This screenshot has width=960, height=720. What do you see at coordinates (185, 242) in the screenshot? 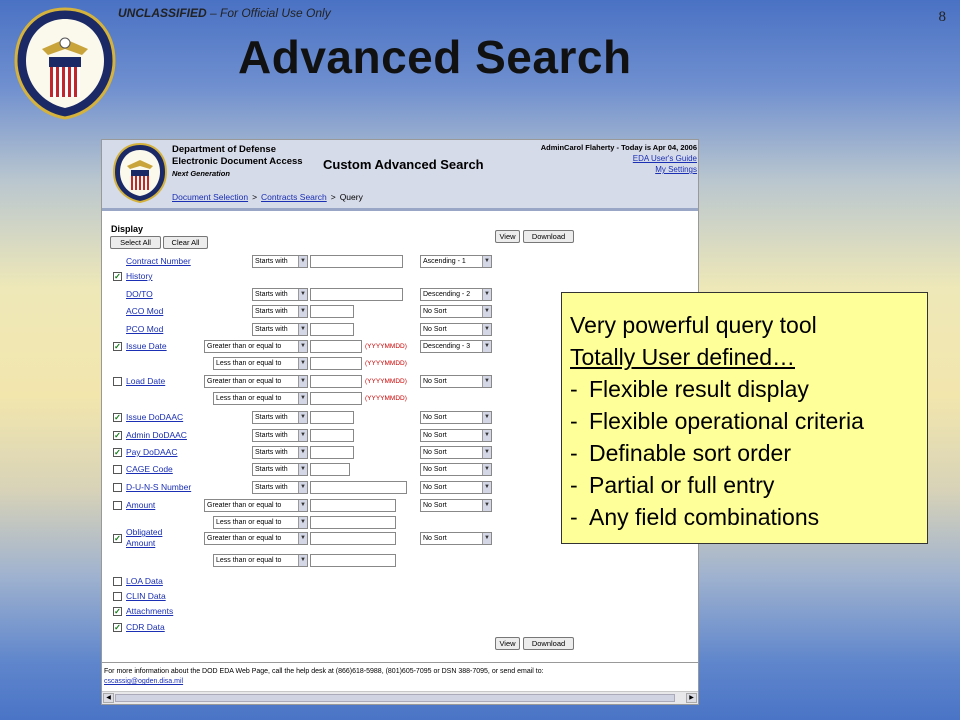
I see `clear-all-button: Clear All` at bounding box center [185, 242].